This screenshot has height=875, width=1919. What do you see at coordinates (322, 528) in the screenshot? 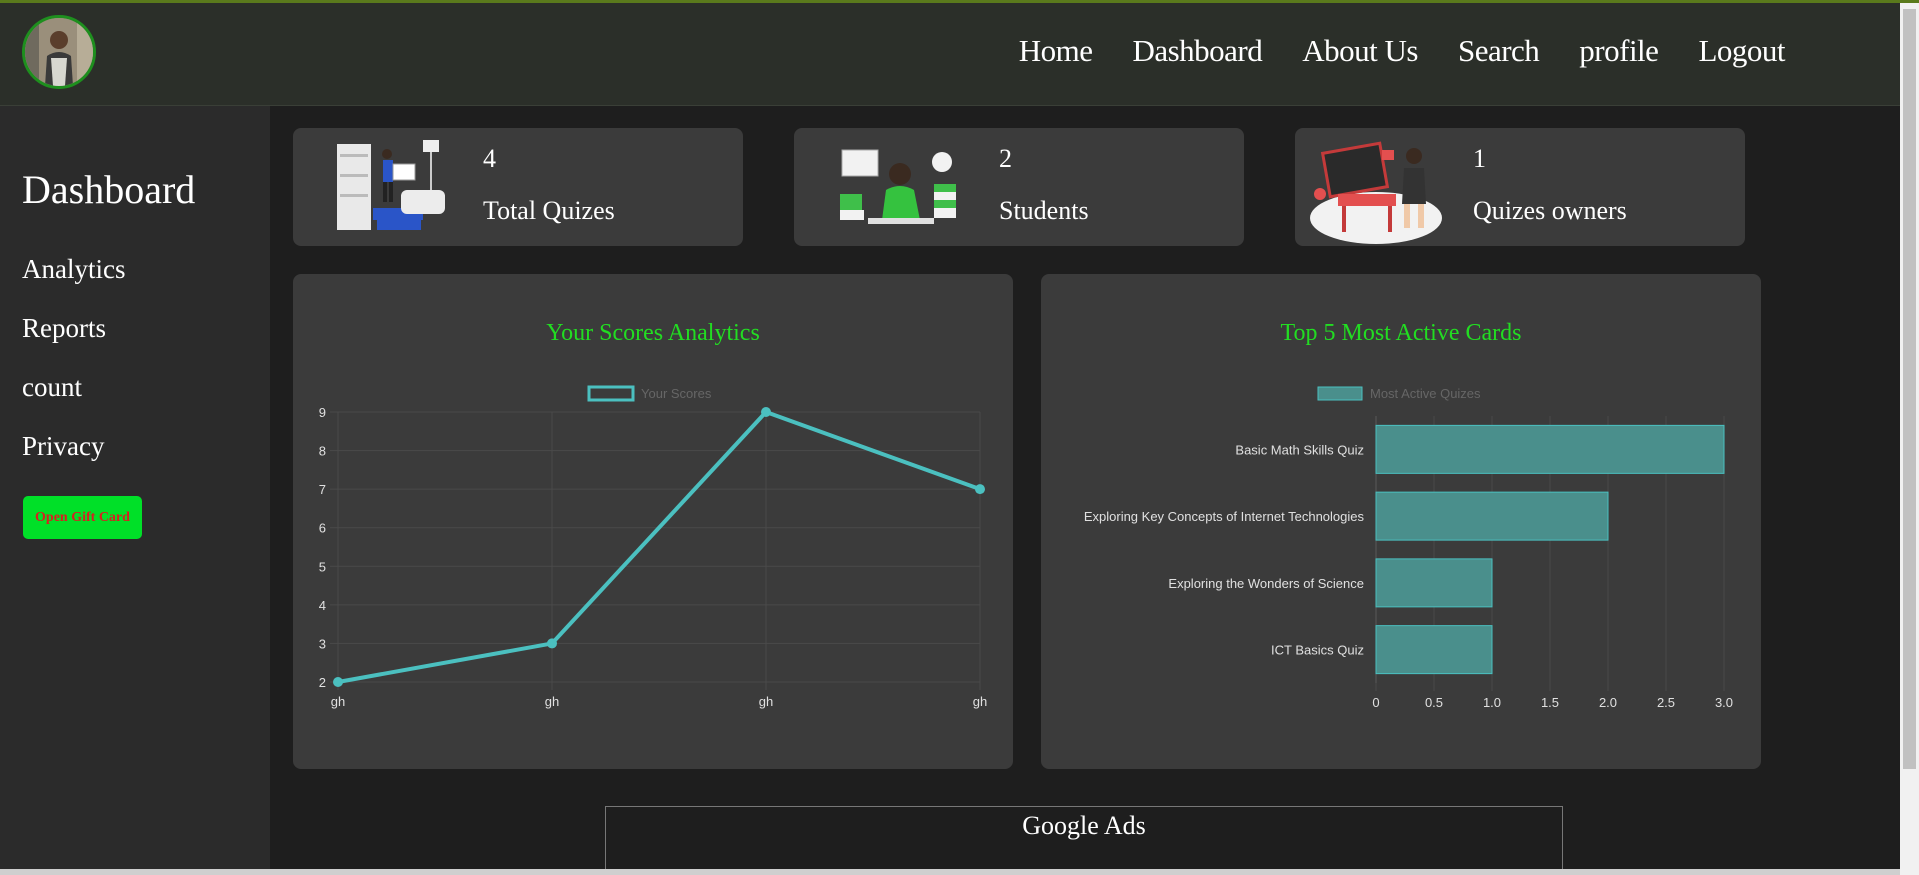
I see `y-tick-label: 6` at bounding box center [322, 528].